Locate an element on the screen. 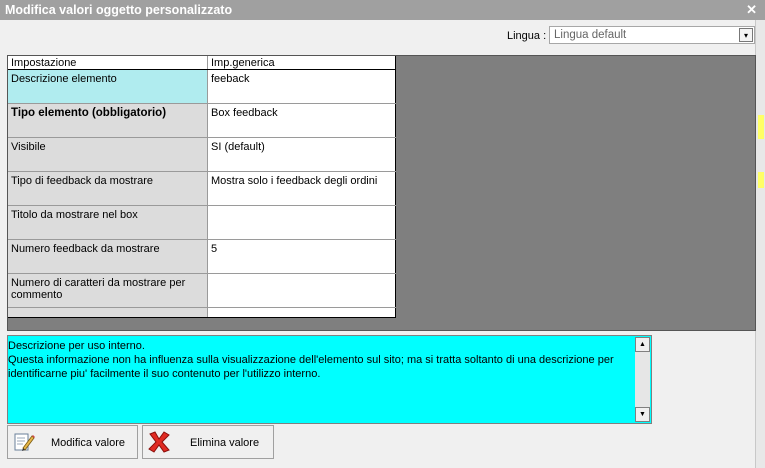 This screenshot has width=765, height=468. setting-name-cell: Visibile is located at coordinates (108, 154).